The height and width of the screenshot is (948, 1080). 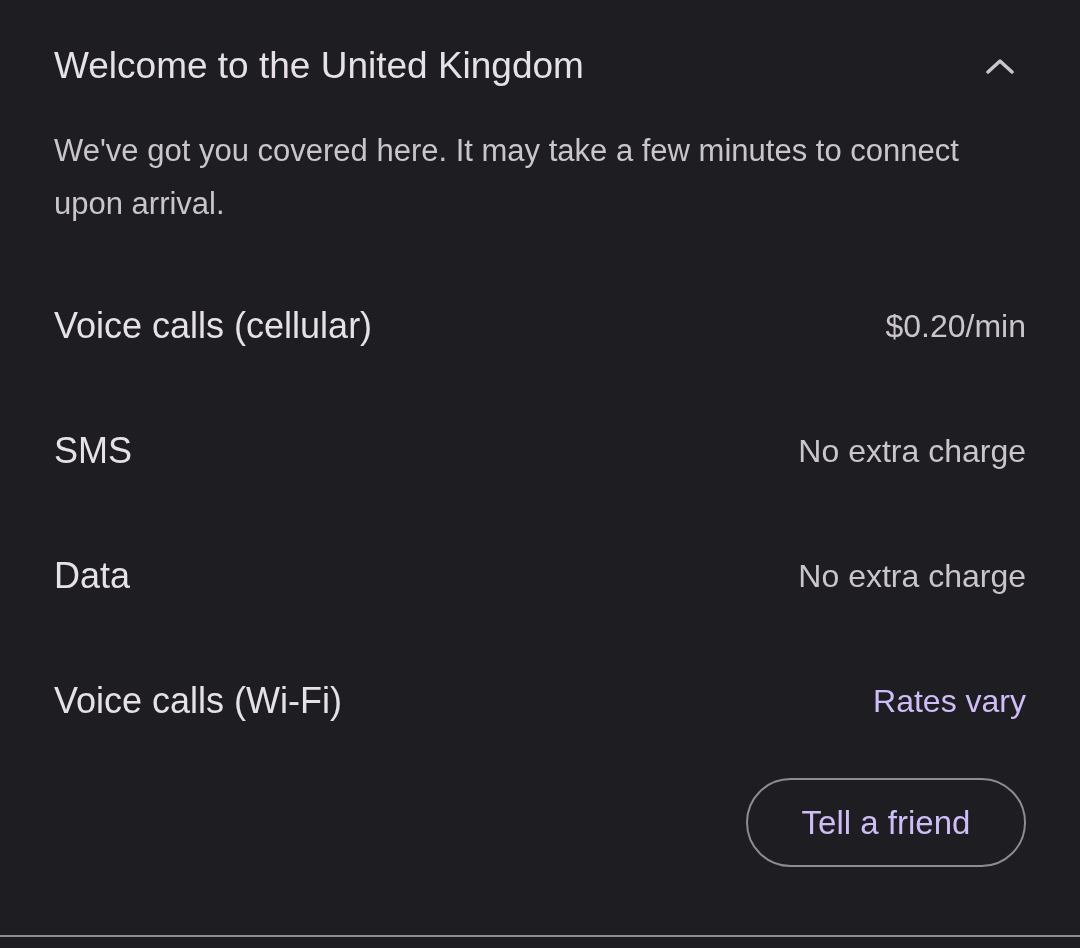 What do you see at coordinates (92, 575) in the screenshot?
I see `rate-label: Data` at bounding box center [92, 575].